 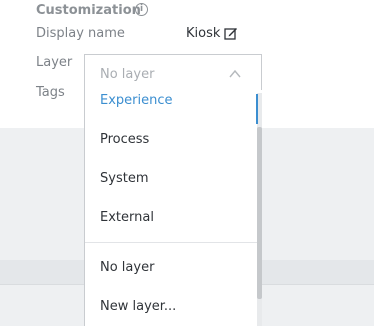 What do you see at coordinates (124, 178) in the screenshot?
I see `option-system: System` at bounding box center [124, 178].